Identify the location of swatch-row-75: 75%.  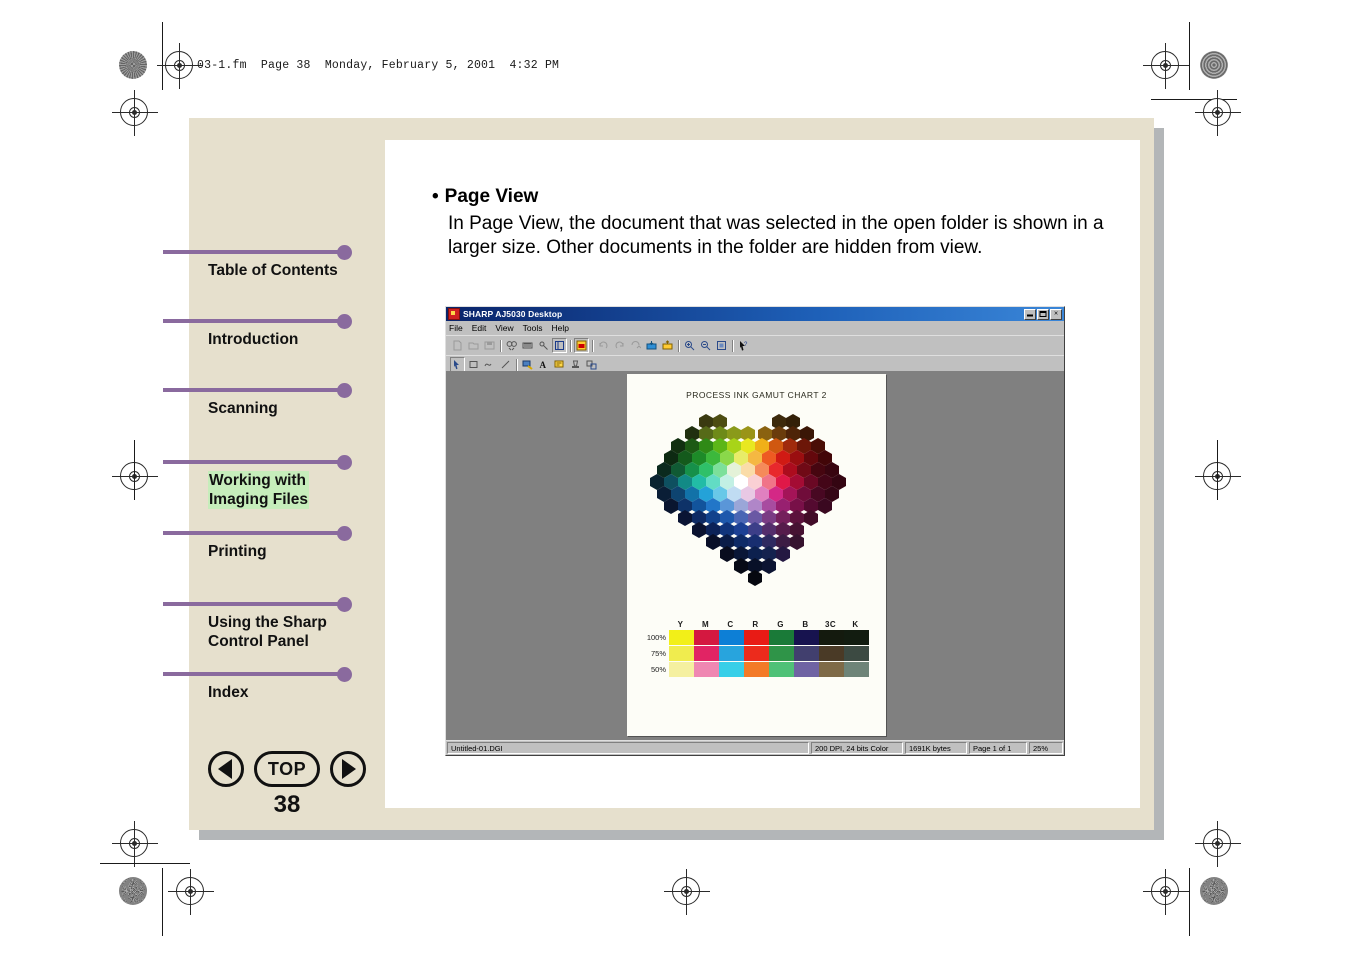
(754, 653).